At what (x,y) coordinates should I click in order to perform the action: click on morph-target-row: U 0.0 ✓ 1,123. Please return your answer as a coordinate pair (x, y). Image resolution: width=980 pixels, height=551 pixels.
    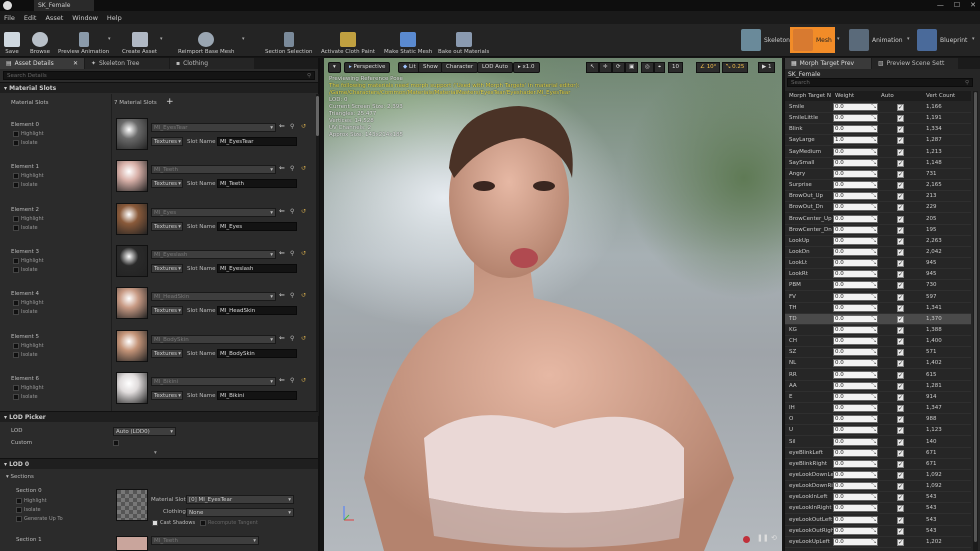
    Looking at the image, I should click on (878, 431).